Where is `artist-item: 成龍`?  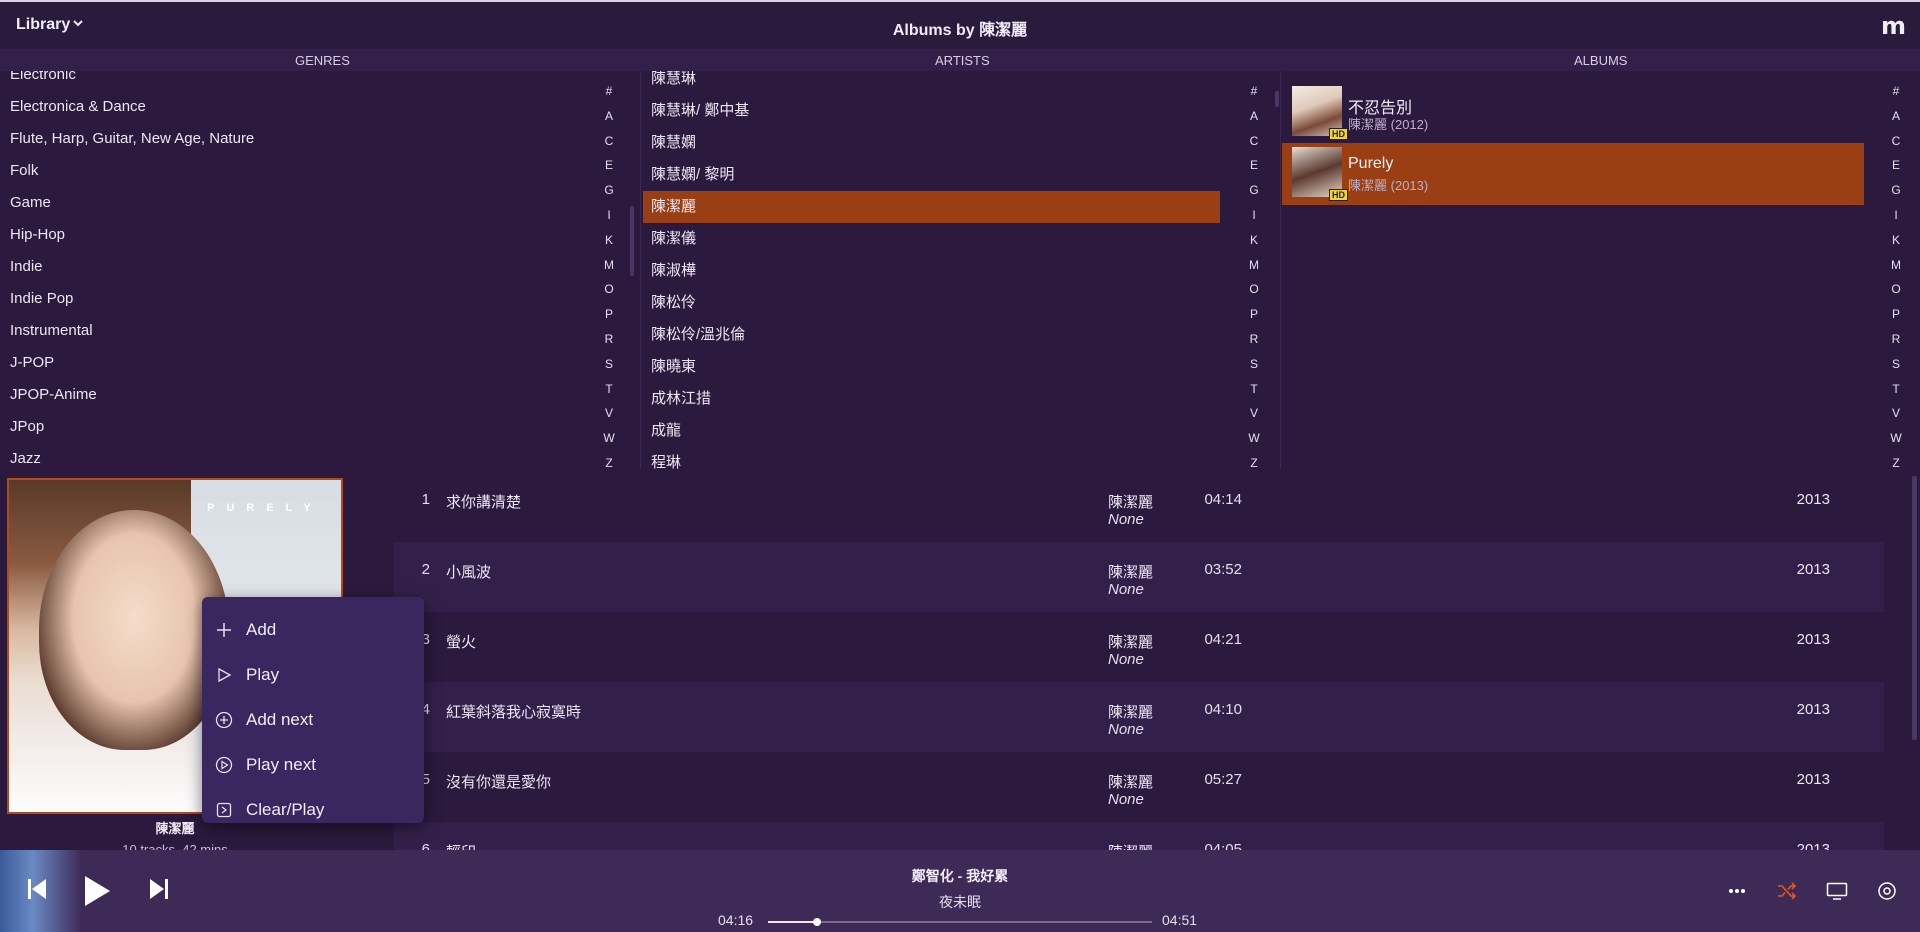
artist-item: 成龍 is located at coordinates (931, 431).